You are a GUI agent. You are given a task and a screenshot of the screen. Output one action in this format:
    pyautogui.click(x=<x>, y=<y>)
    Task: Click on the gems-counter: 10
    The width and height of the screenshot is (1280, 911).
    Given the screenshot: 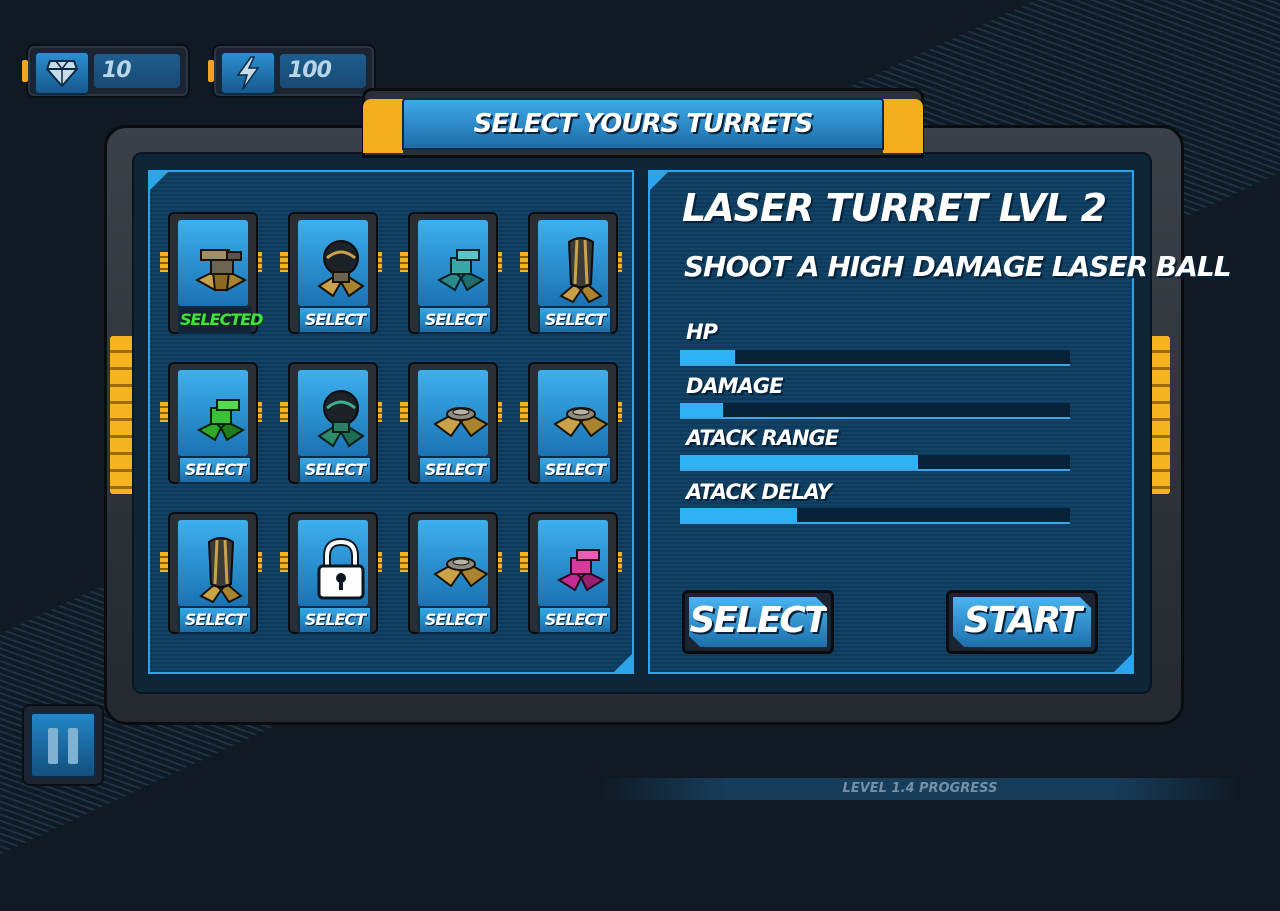 What is the action you would take?
    pyautogui.click(x=106, y=71)
    